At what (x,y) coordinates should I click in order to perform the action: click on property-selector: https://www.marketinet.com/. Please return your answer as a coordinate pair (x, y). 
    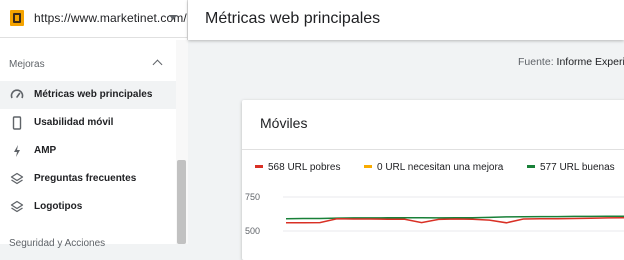
    Looking at the image, I should click on (94, 19).